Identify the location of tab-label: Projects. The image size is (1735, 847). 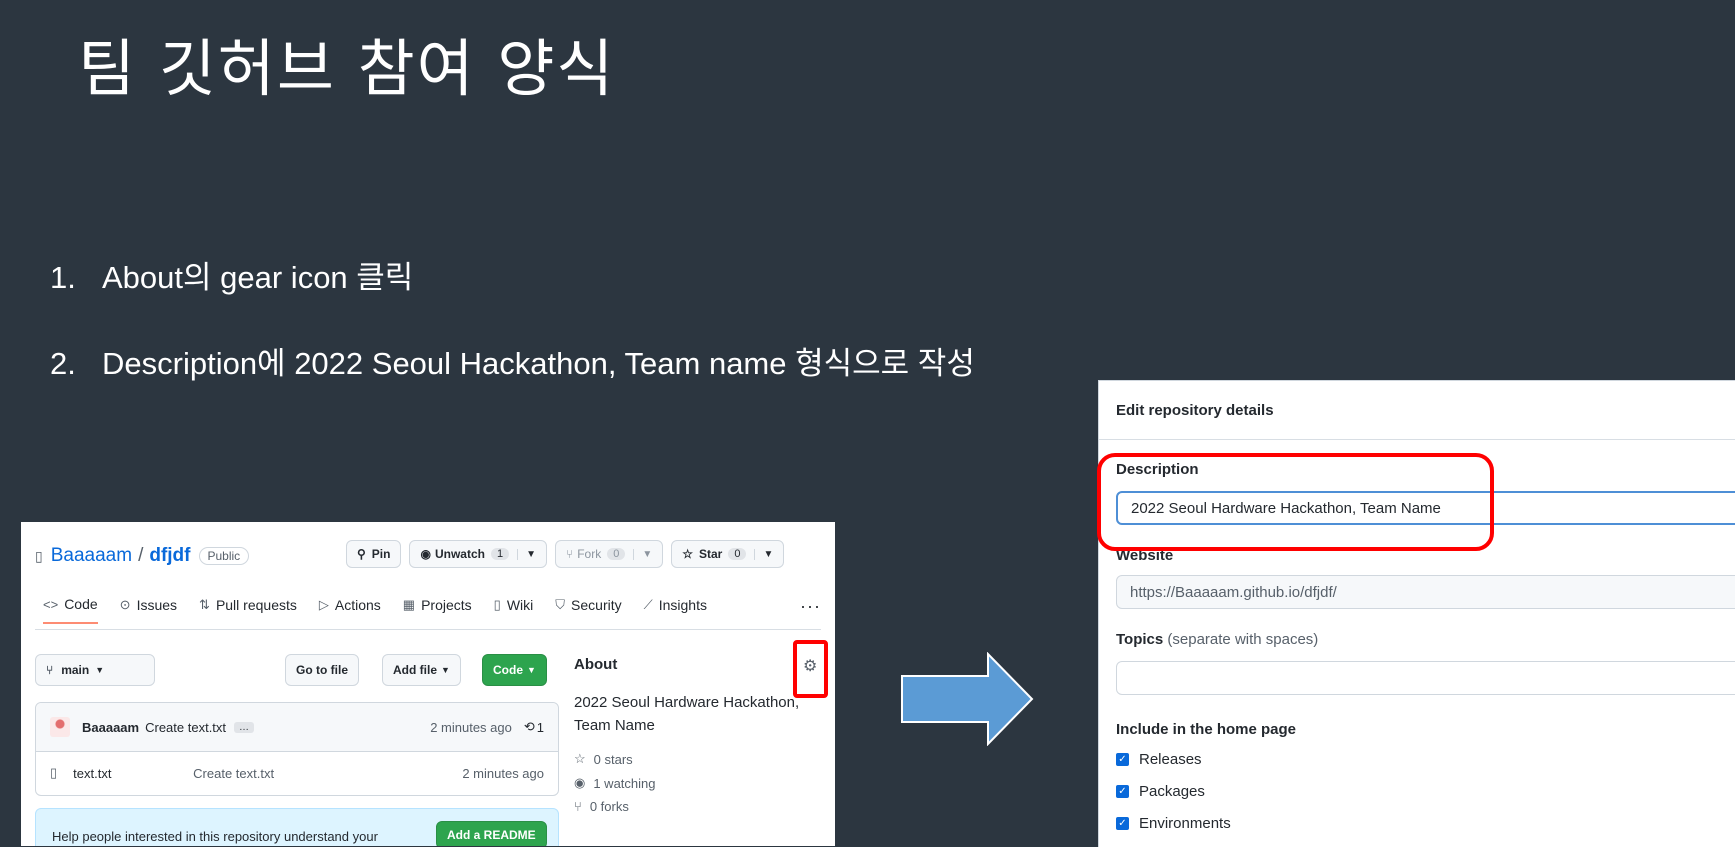
(446, 605).